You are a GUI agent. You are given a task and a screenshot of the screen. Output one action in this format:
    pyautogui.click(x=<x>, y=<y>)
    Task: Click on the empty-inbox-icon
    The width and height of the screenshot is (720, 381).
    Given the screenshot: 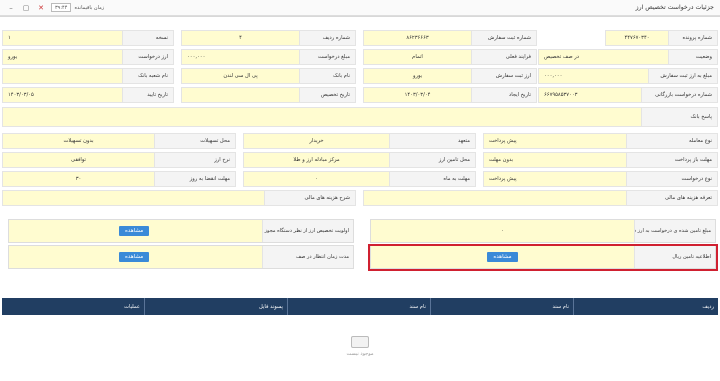 What is the action you would take?
    pyautogui.click(x=360, y=342)
    